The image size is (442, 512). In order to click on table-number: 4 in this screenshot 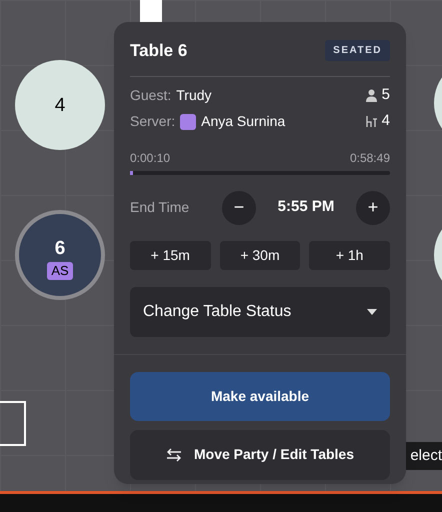, I will do `click(60, 105)`.